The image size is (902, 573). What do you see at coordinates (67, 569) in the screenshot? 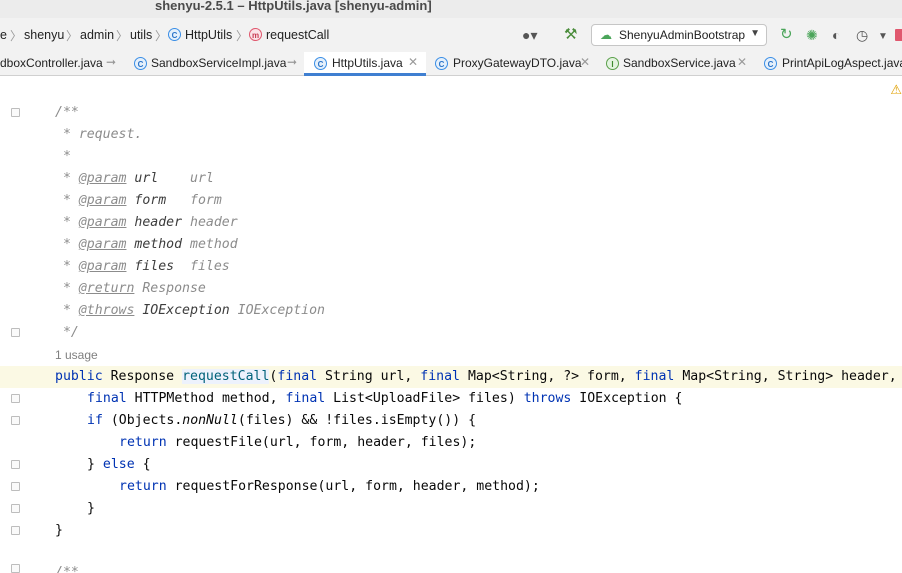
I see `code-text: /**` at bounding box center [67, 569].